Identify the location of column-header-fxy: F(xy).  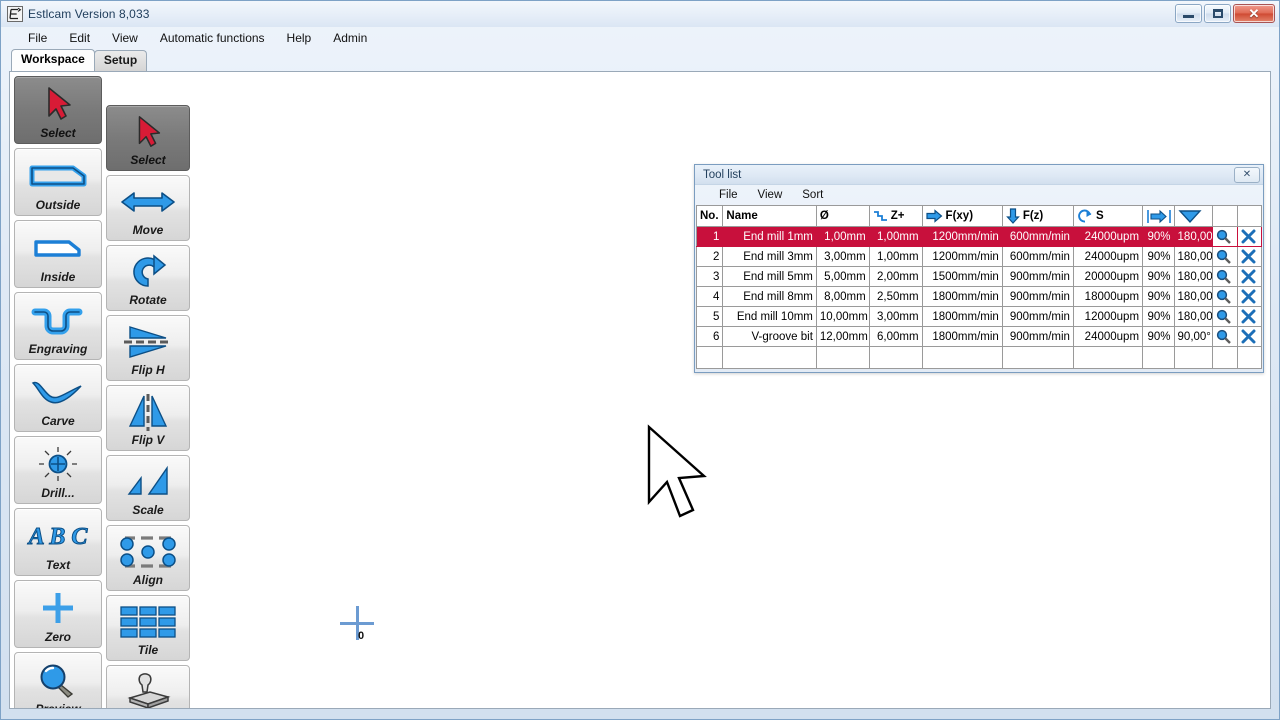
(962, 216).